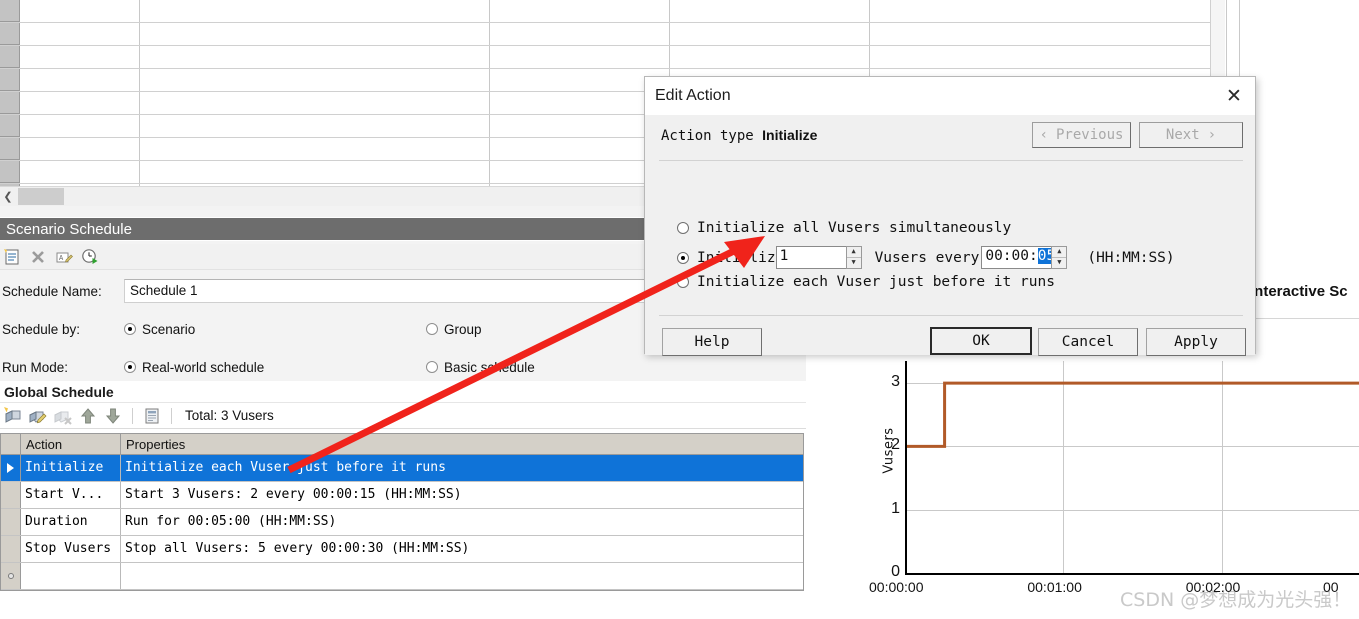 The image size is (1359, 619). I want to click on delete-action-icon, so click(63, 416).